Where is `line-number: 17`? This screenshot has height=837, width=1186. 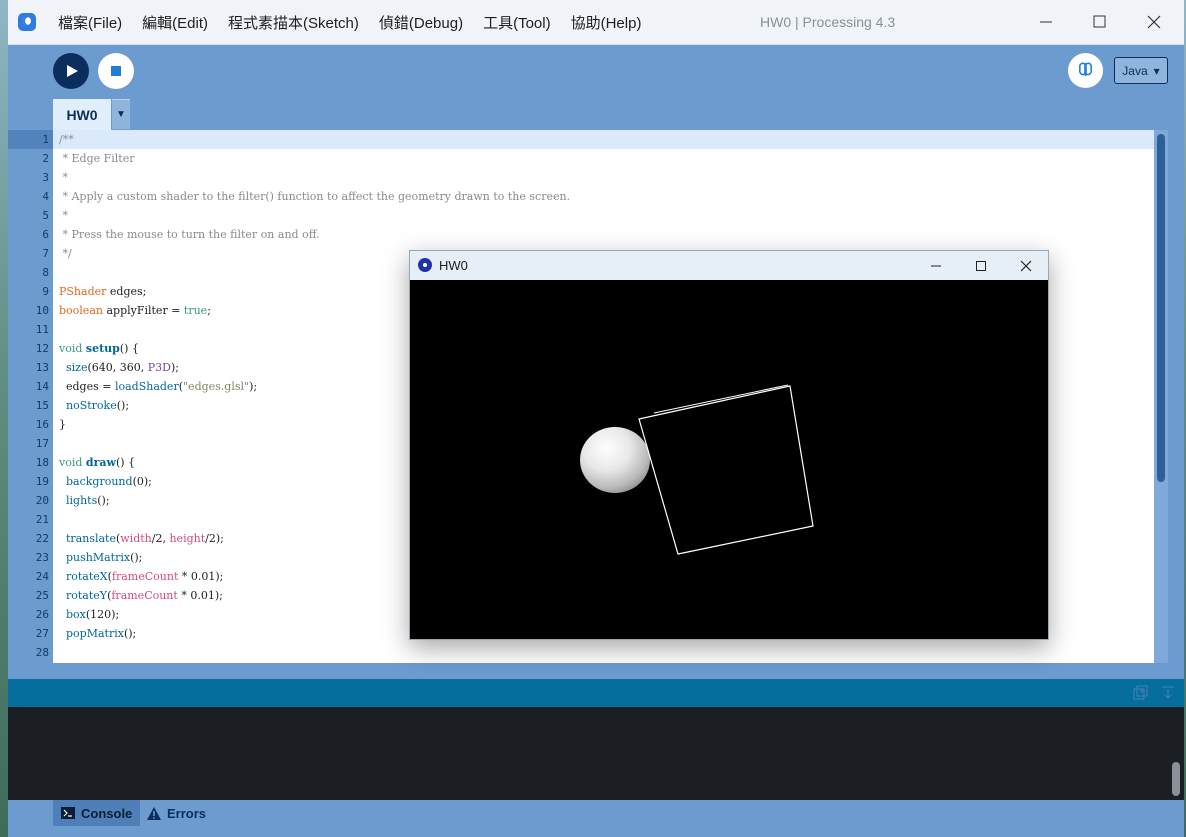 line-number: 17 is located at coordinates (42, 443).